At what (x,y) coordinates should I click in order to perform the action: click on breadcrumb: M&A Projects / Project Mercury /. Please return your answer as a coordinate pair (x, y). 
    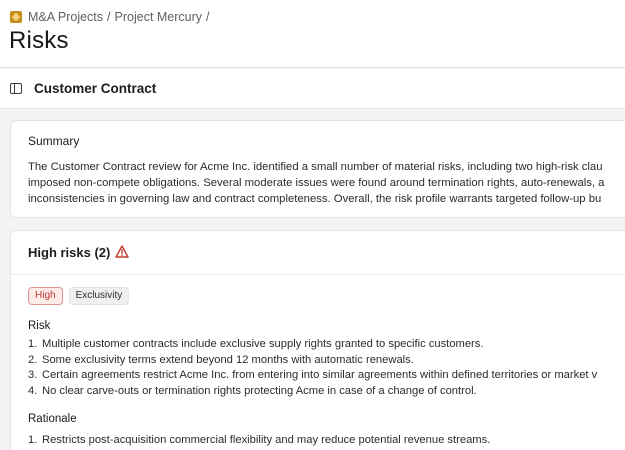
    Looking at the image, I should click on (112, 17).